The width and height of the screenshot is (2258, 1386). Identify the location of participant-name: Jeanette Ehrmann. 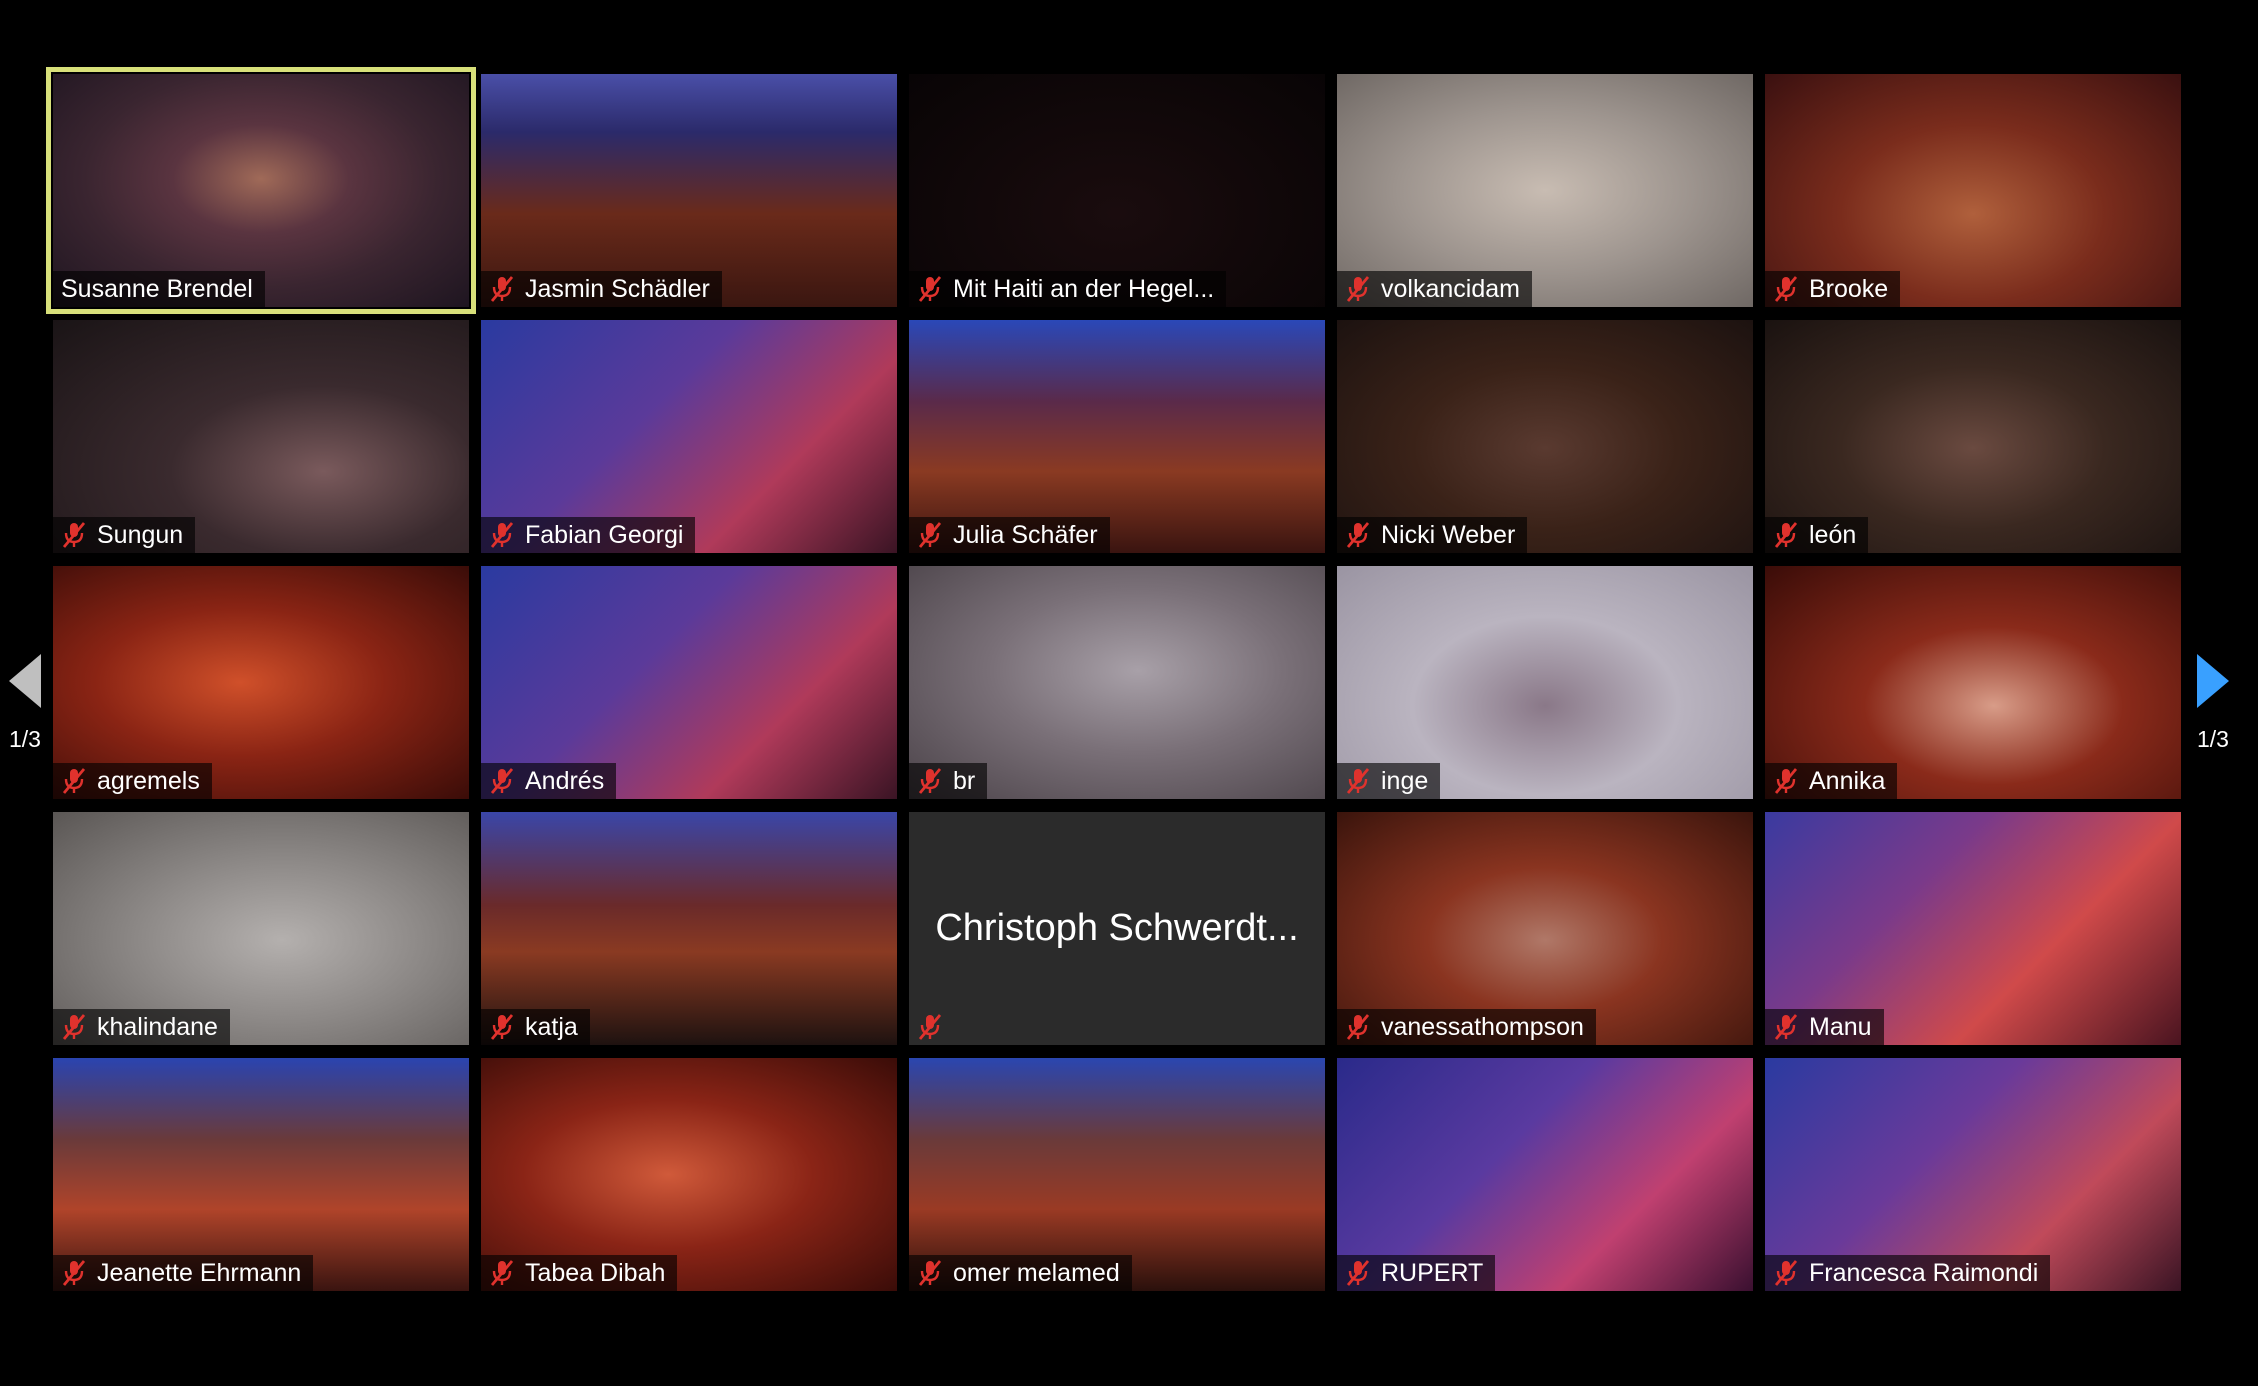
(199, 1273).